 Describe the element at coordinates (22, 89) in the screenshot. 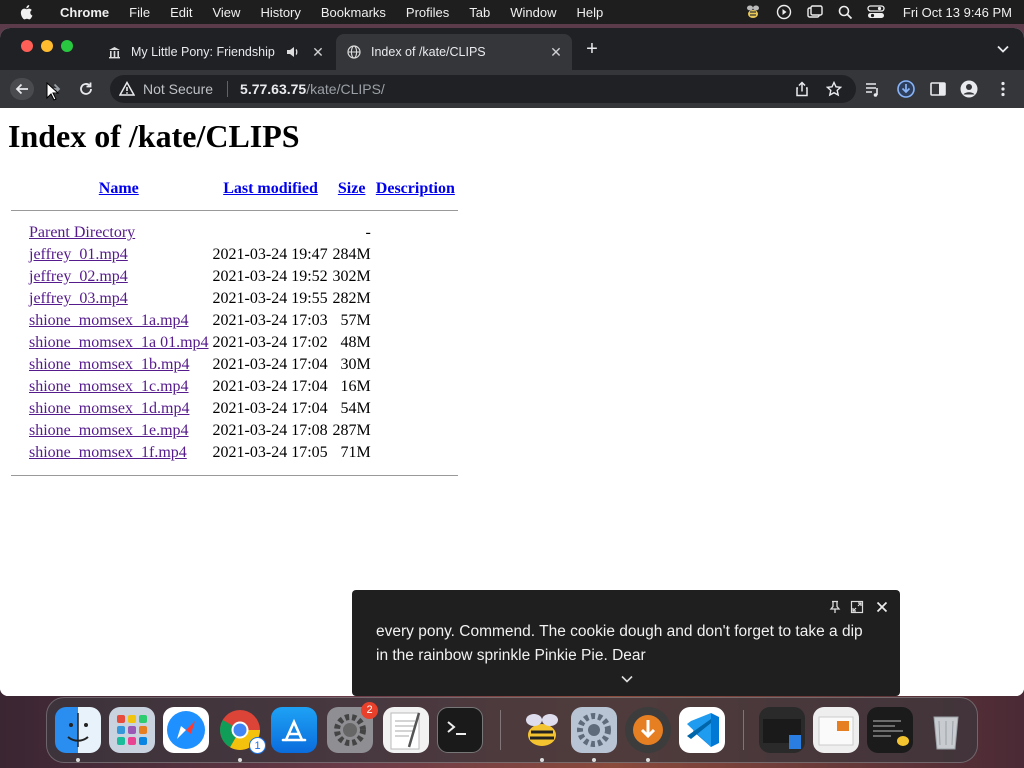

I see `back-button` at that location.